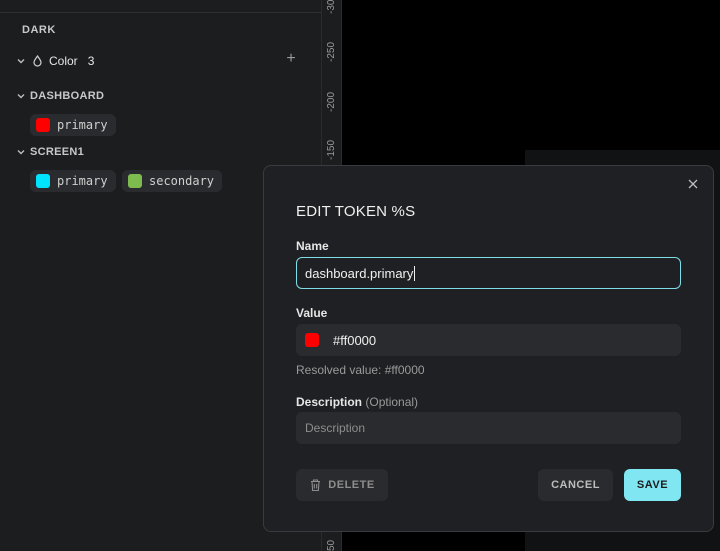 This screenshot has width=720, height=551. Describe the element at coordinates (39, 30) in the screenshot. I see `section-title: DARK` at that location.